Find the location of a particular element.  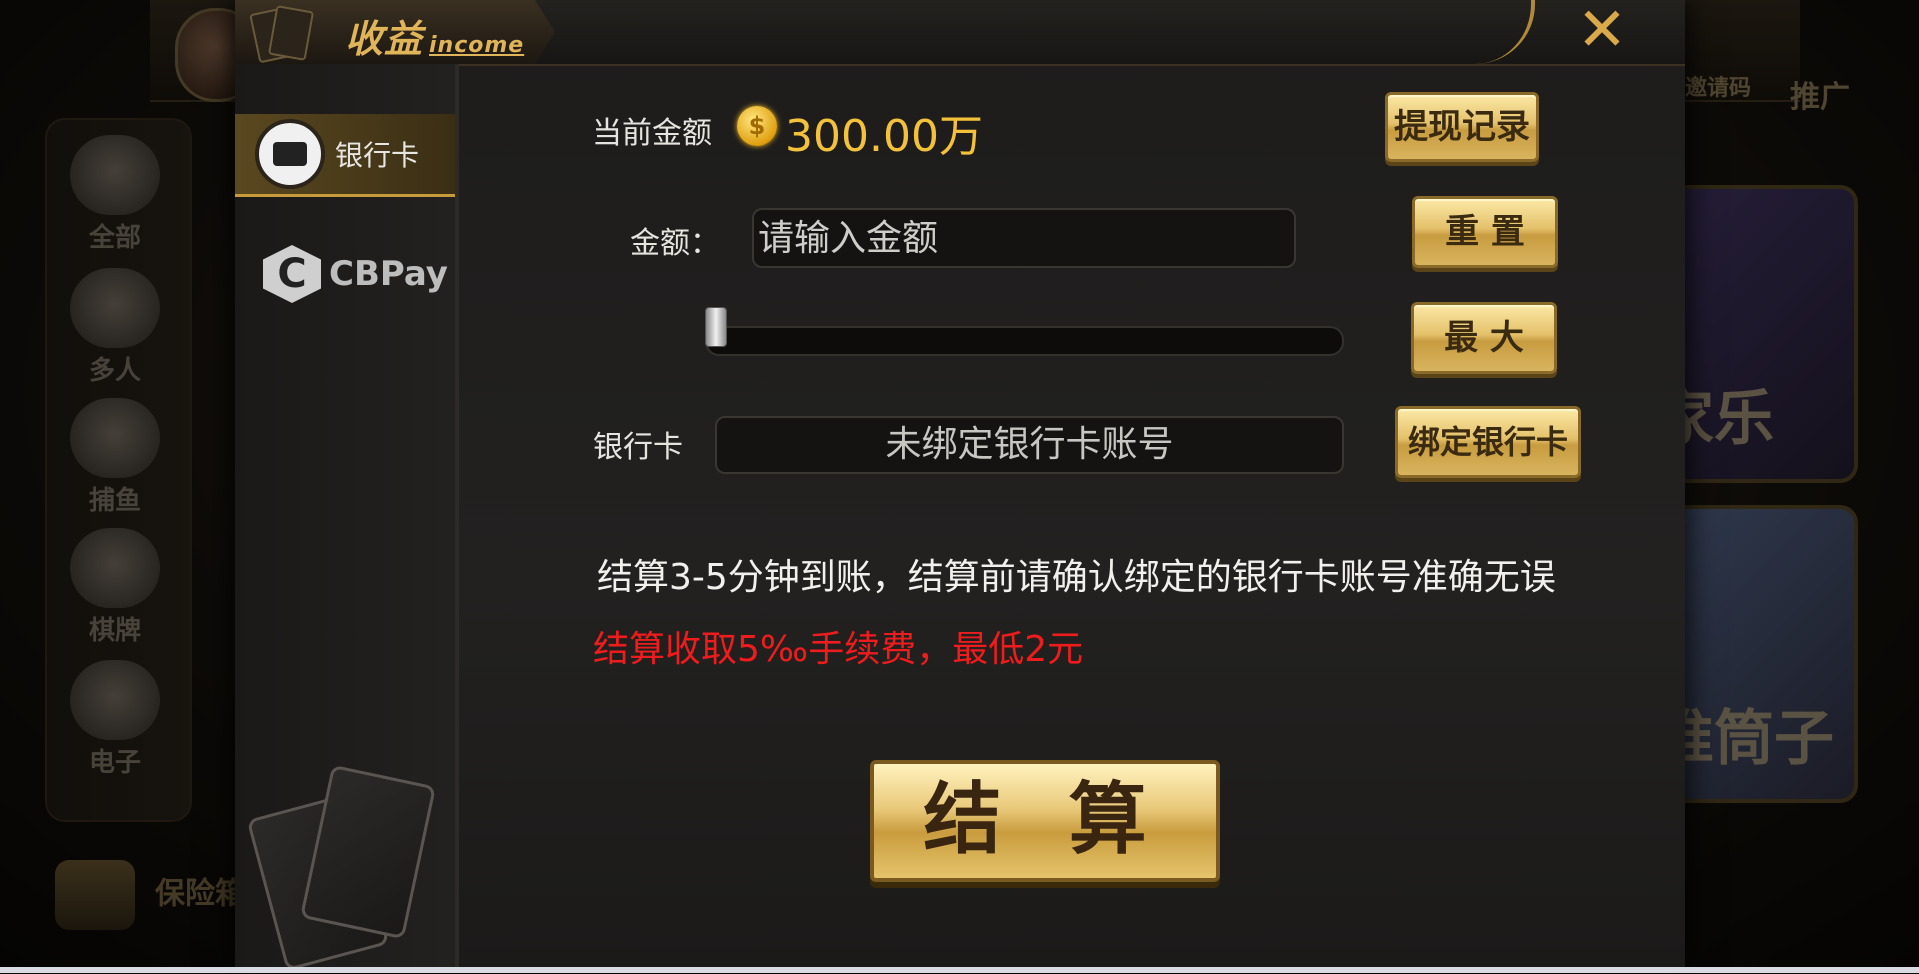

tab-label: 银行卡 is located at coordinates (377, 155).